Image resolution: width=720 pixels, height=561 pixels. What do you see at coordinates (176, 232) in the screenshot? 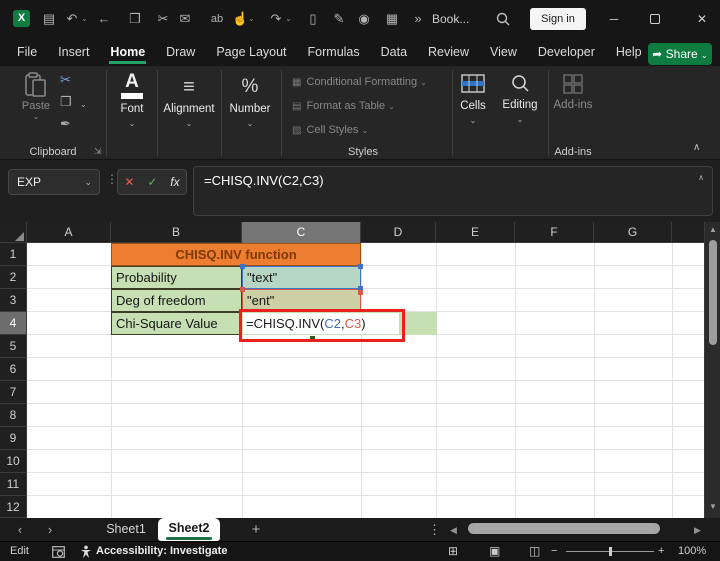
I see `column-header-b: B` at bounding box center [176, 232].